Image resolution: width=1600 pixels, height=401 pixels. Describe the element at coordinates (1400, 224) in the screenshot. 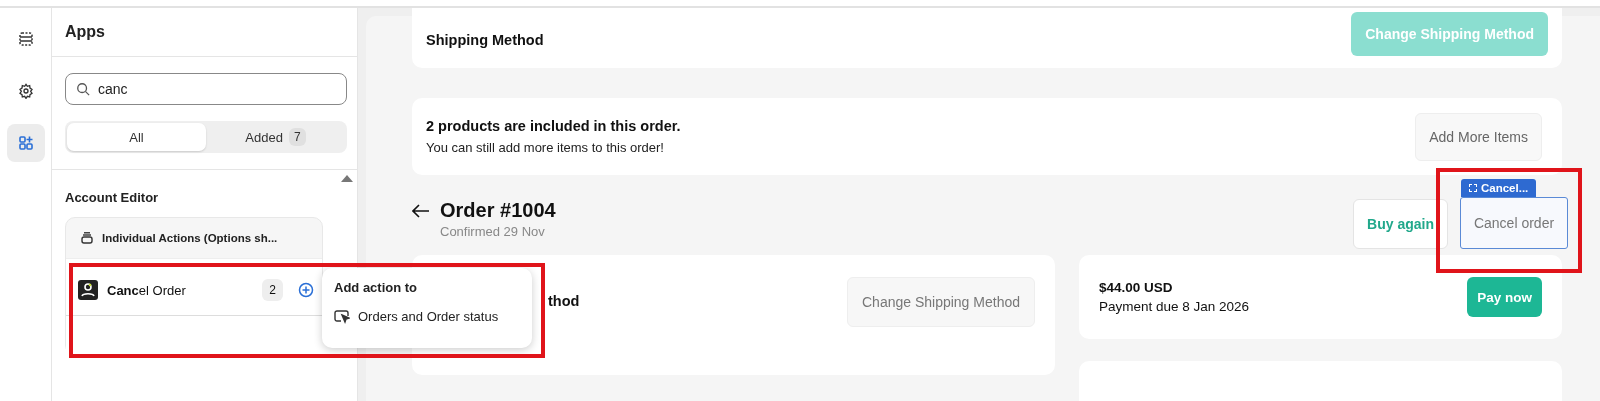

I see `buy-again-button: Buy again` at that location.